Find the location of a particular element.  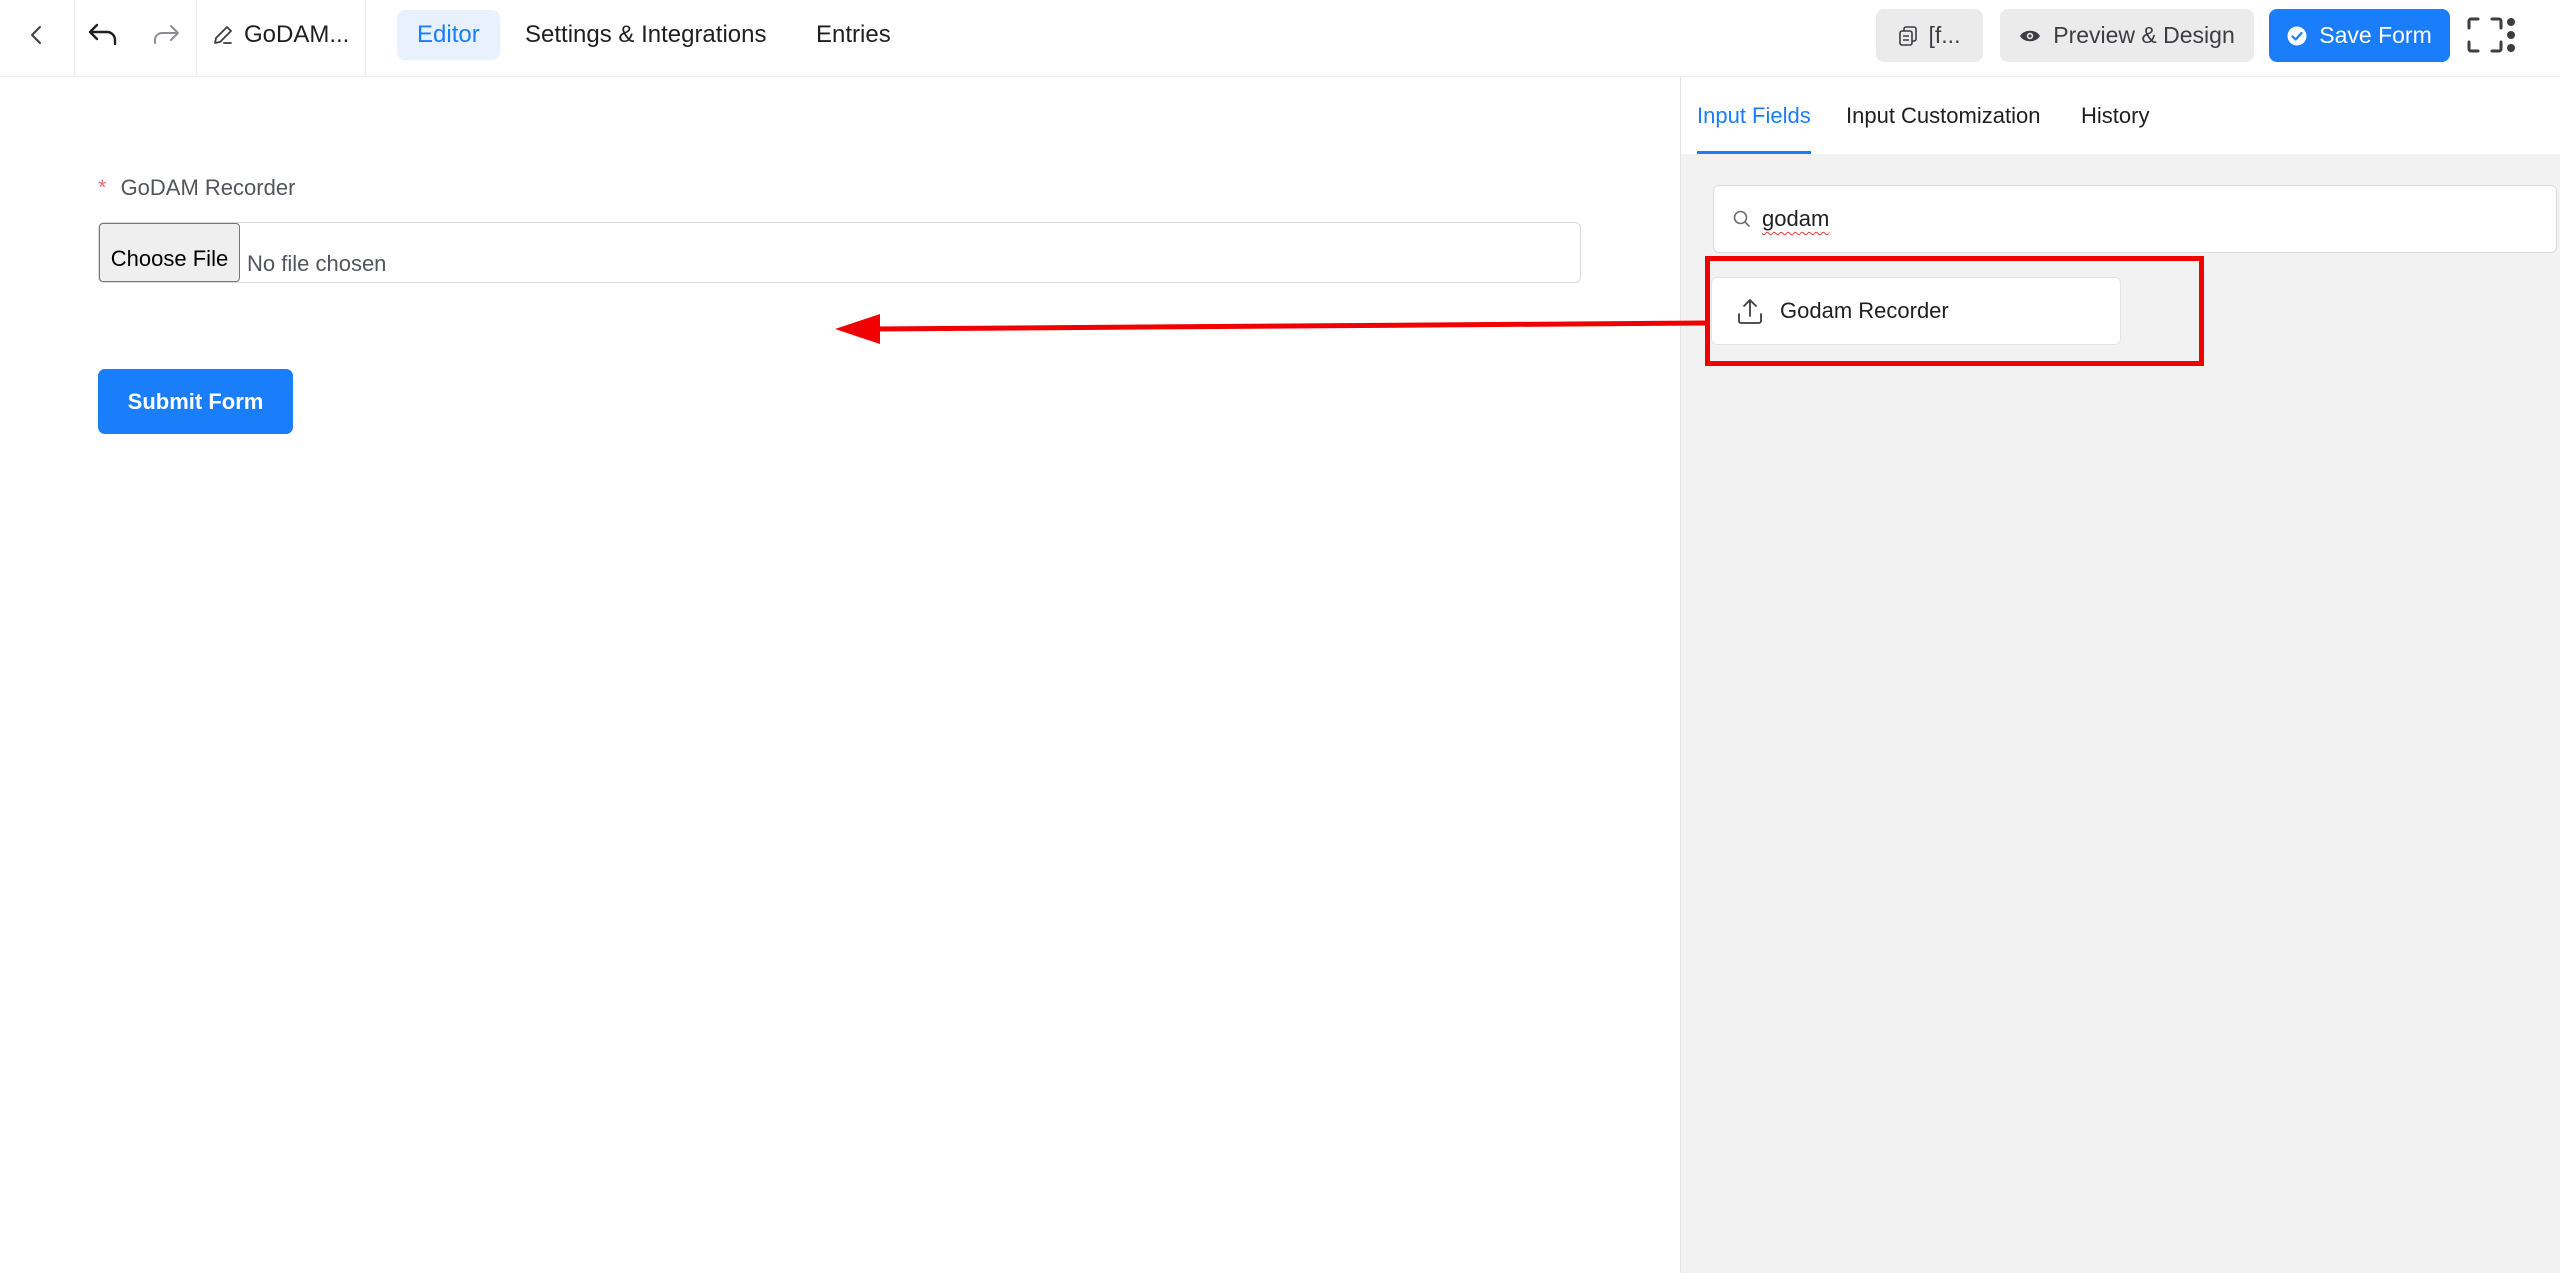

tab-input-fields-label: Input Fields is located at coordinates (1754, 115).